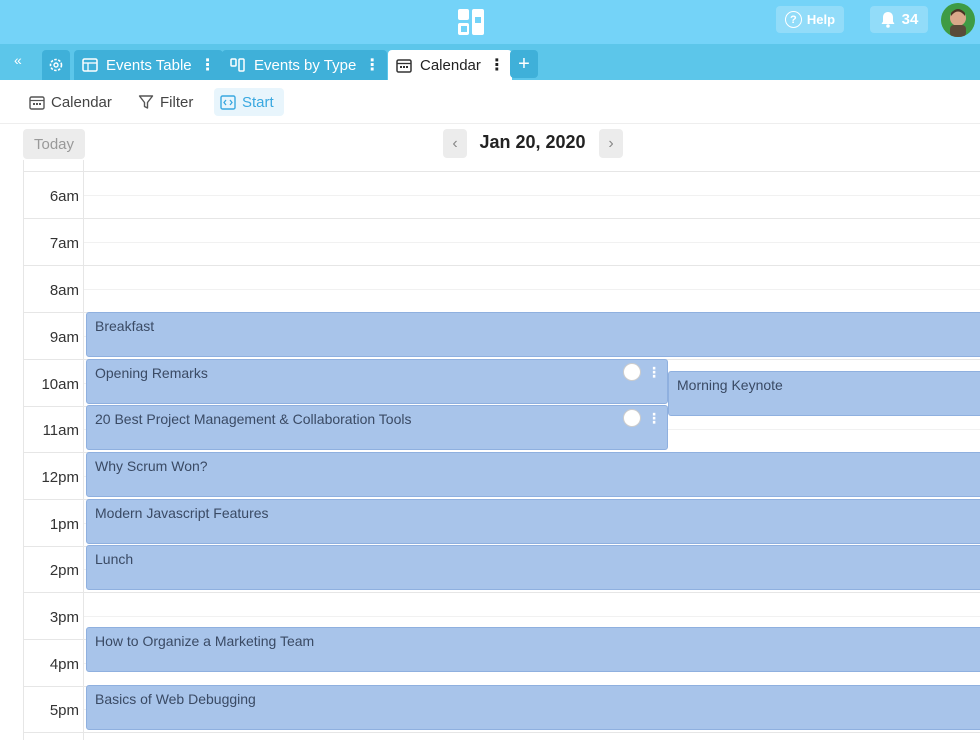  Describe the element at coordinates (177, 102) in the screenshot. I see `filter-button-label: Filter` at that location.